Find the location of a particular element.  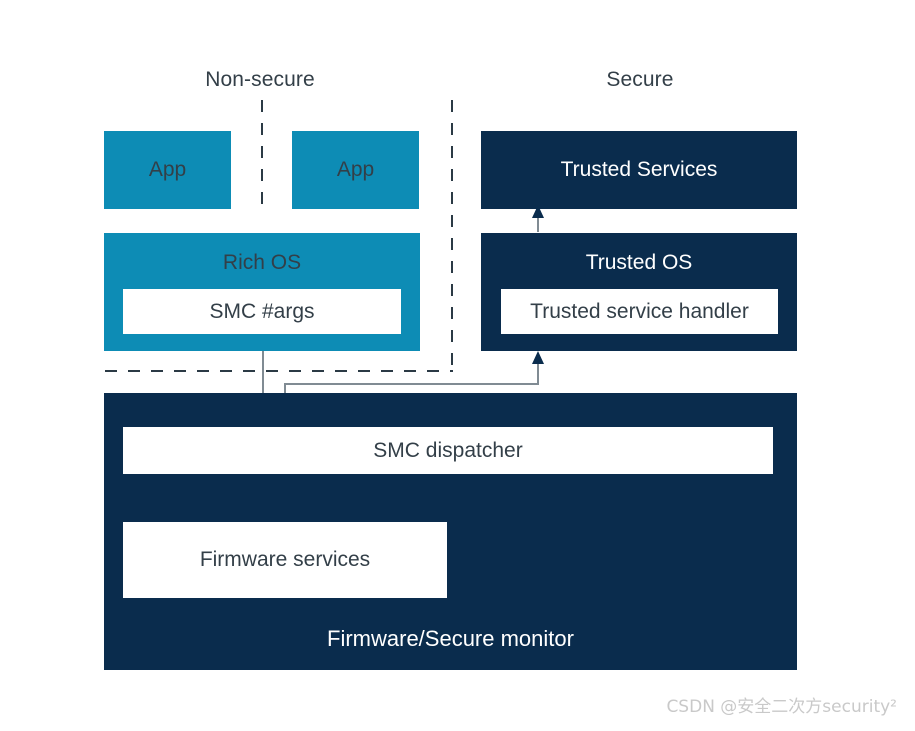

box-smc-args-label: SMC #args is located at coordinates (262, 311).